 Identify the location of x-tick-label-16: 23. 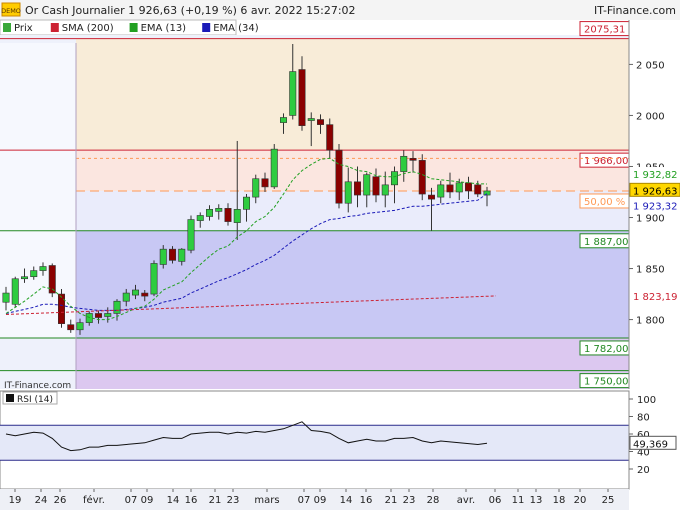
(409, 500).